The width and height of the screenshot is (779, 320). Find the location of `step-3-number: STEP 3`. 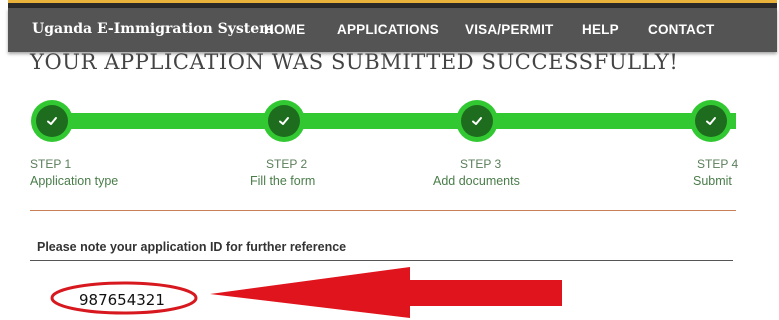

step-3-number: STEP 3 is located at coordinates (481, 164).